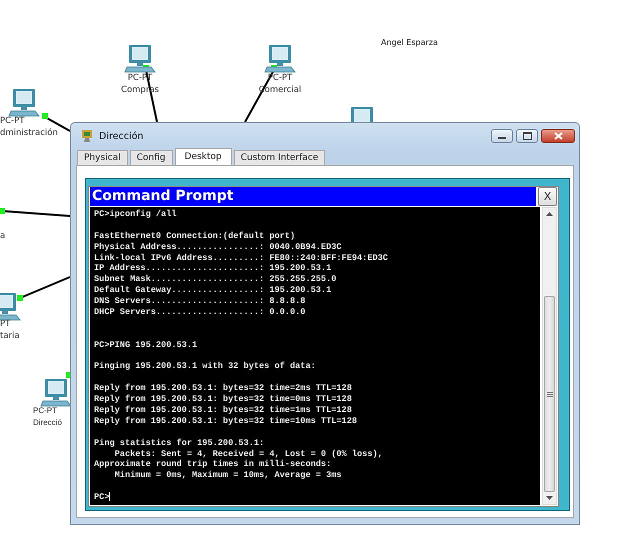 This screenshot has width=640, height=549. Describe the element at coordinates (3, 236) in the screenshot. I see `device-name-label: a` at that location.